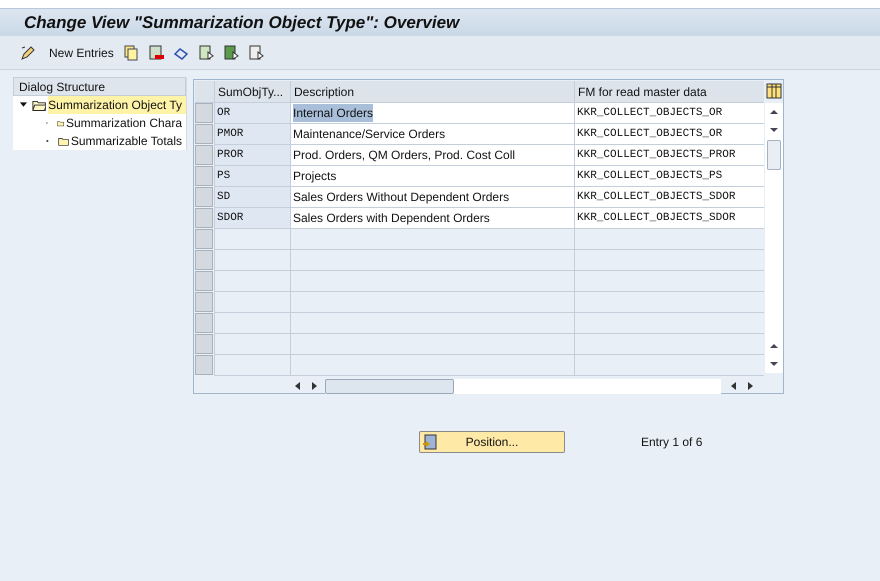 This screenshot has height=581, width=880. What do you see at coordinates (432, 91) in the screenshot?
I see `column-header: Description` at bounding box center [432, 91].